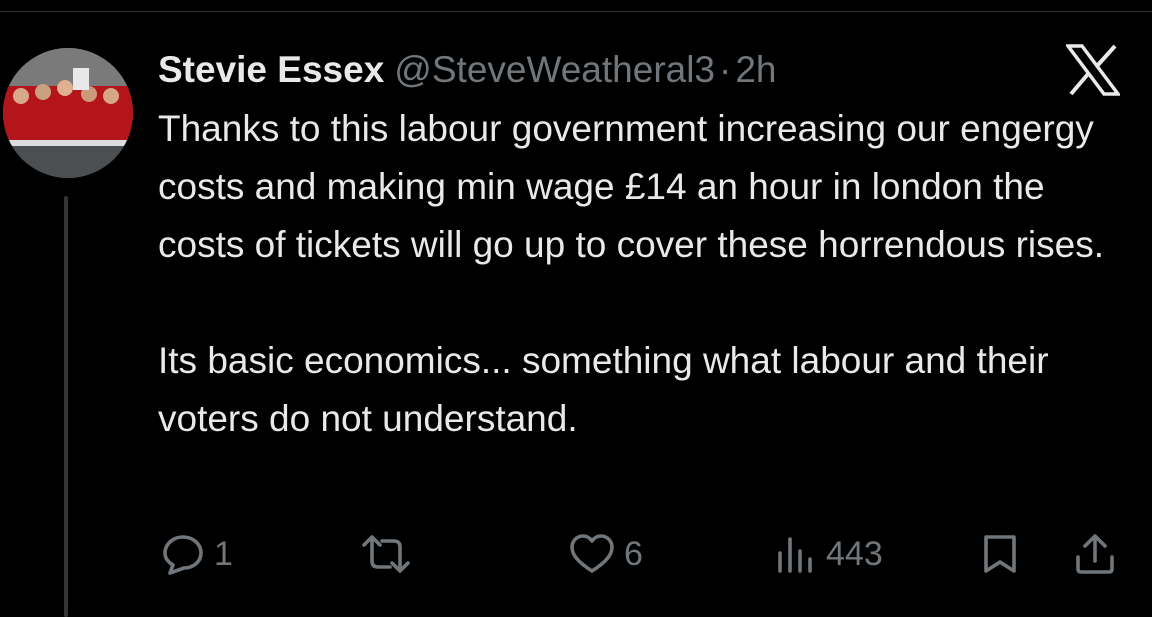 The height and width of the screenshot is (617, 1152). What do you see at coordinates (183, 554) in the screenshot?
I see `reply-icon` at bounding box center [183, 554].